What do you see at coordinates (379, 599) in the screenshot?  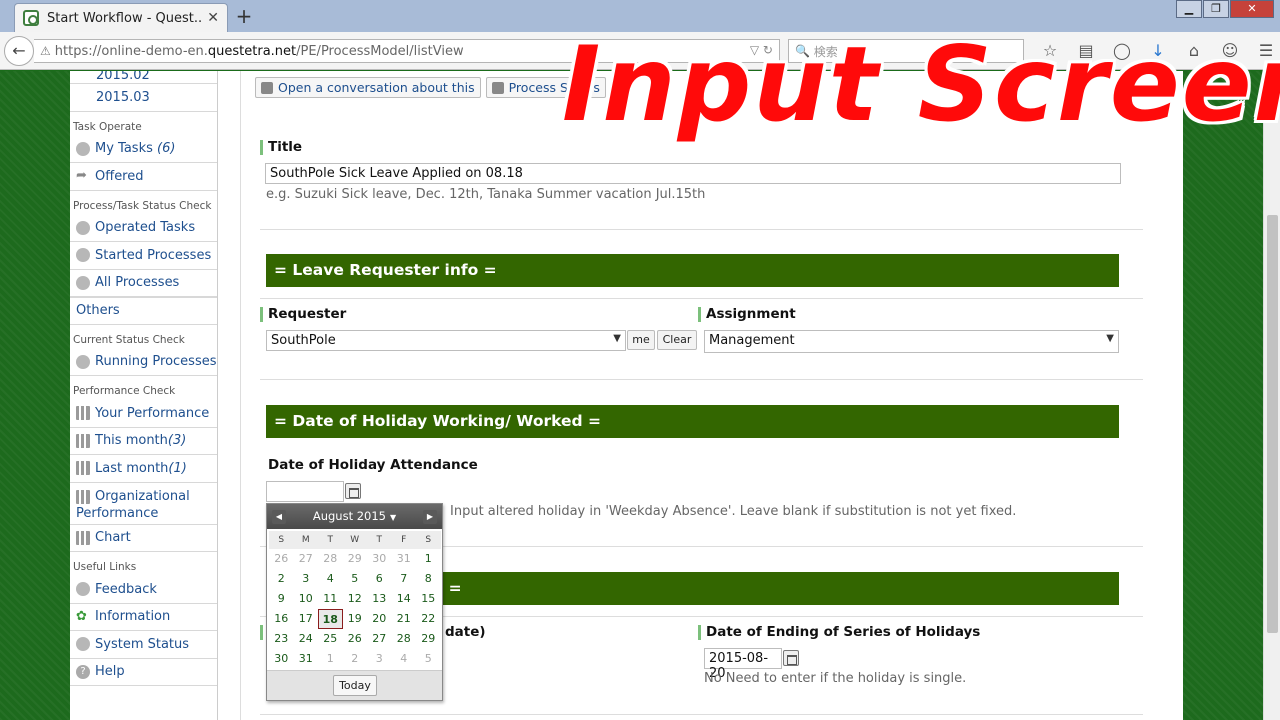 I see `date-cell: 13` at bounding box center [379, 599].